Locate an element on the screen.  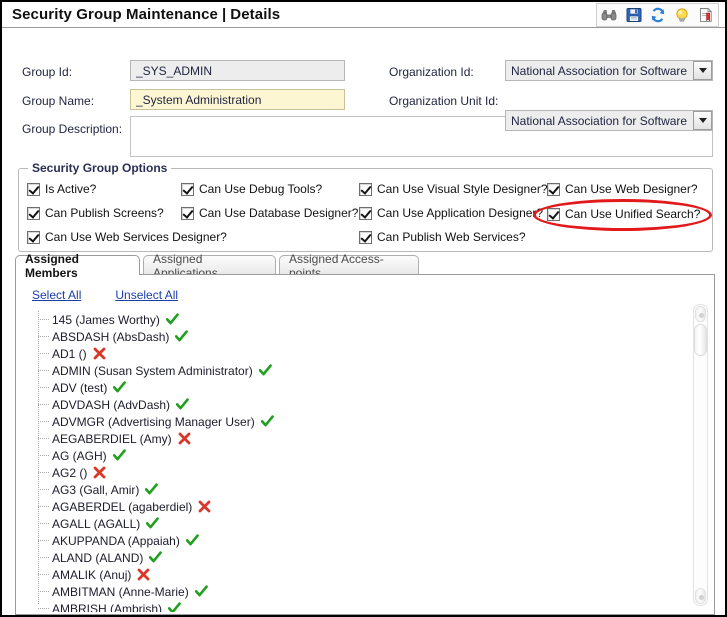
organization-id-select: National Association for Software E is located at coordinates (609, 70).